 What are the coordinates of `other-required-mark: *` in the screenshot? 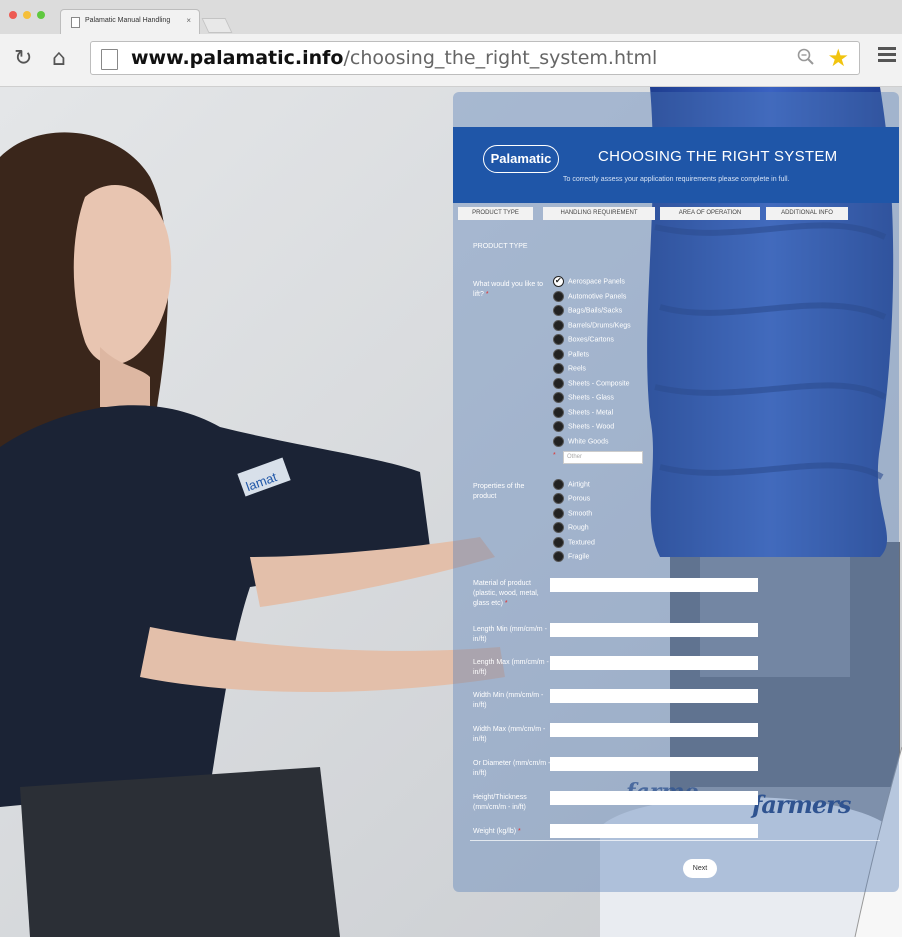 It's located at (554, 455).